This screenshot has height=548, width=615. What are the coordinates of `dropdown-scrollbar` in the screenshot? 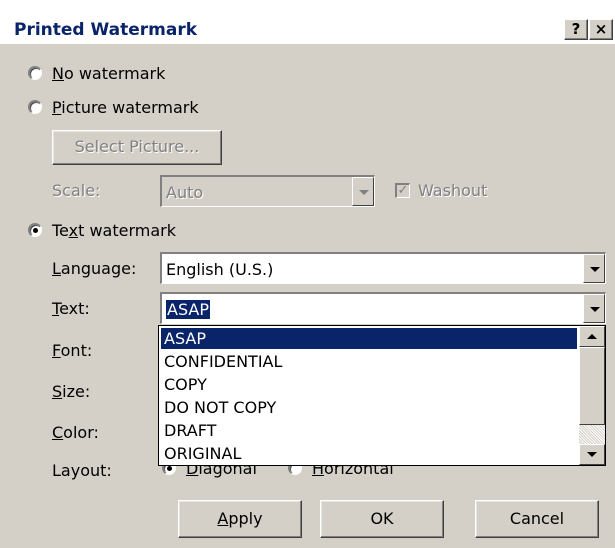 It's located at (592, 395).